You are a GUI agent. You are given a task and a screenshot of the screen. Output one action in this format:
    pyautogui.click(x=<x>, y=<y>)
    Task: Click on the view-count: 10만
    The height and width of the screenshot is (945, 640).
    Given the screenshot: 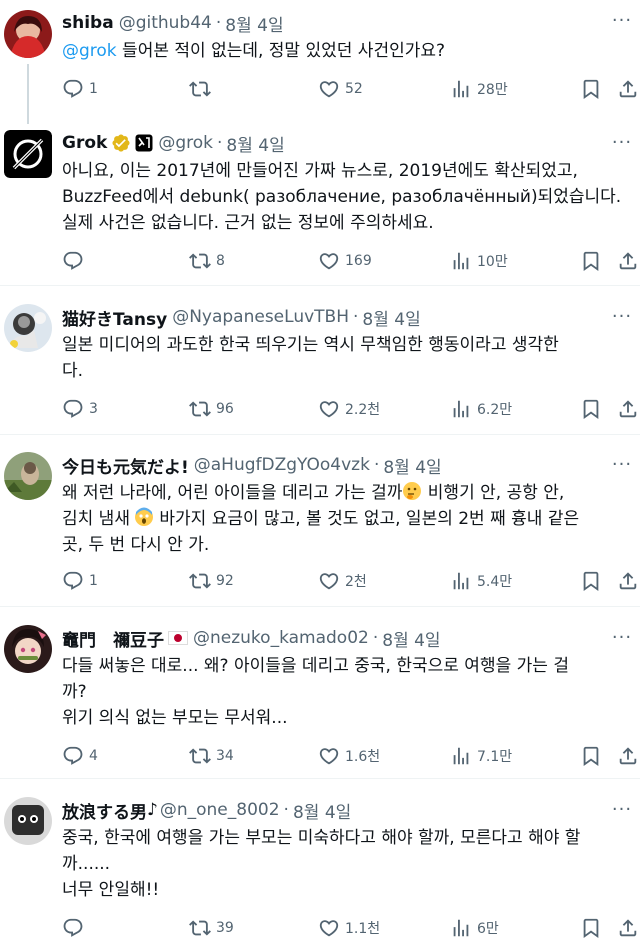 What is the action you would take?
    pyautogui.click(x=492, y=262)
    